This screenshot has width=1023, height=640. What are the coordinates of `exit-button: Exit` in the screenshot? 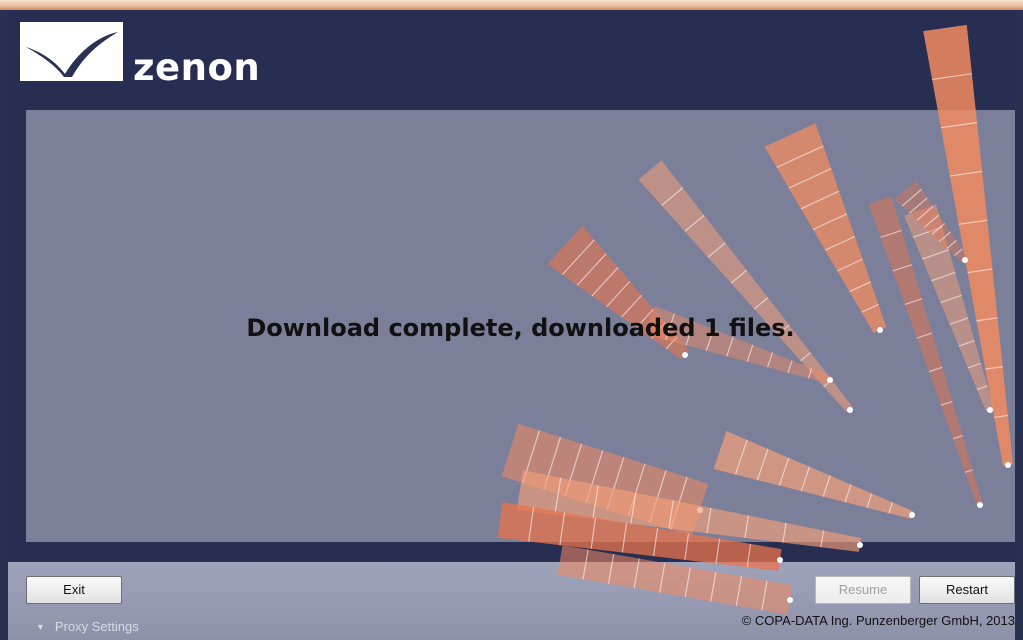 It's located at (74, 590).